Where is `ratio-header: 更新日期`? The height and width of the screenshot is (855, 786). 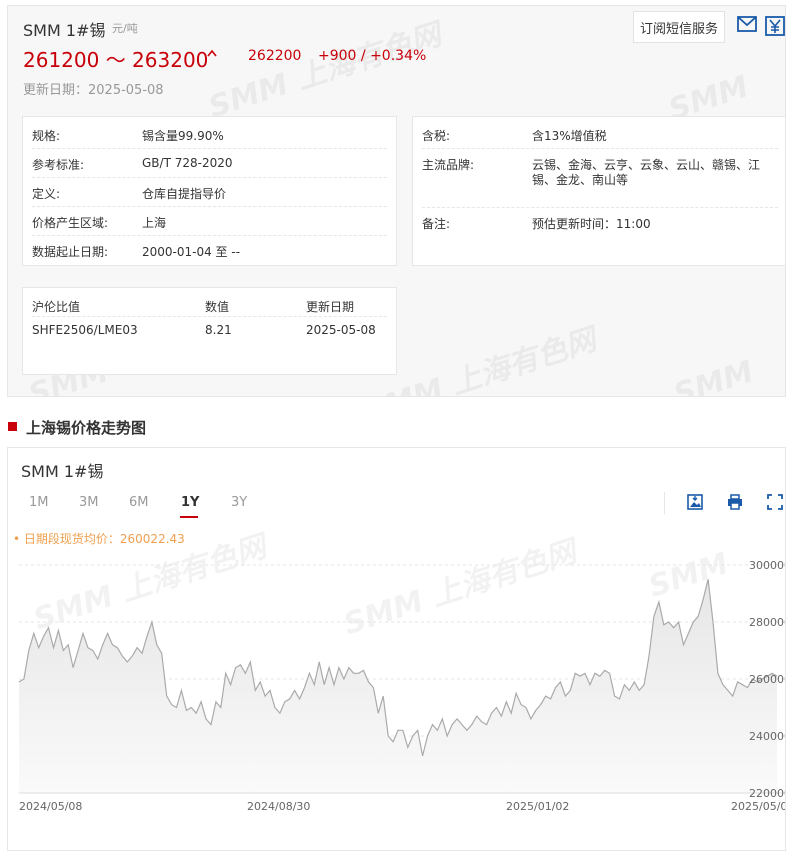 ratio-header: 更新日期 is located at coordinates (330, 307).